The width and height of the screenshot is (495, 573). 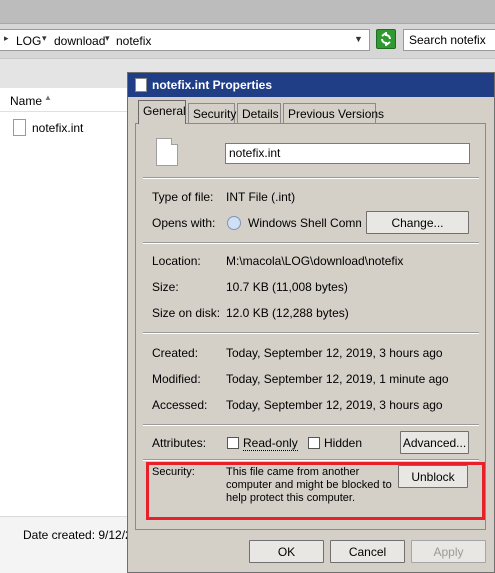 I want to click on breadcrumb-item: notefix, so click(x=133, y=41).